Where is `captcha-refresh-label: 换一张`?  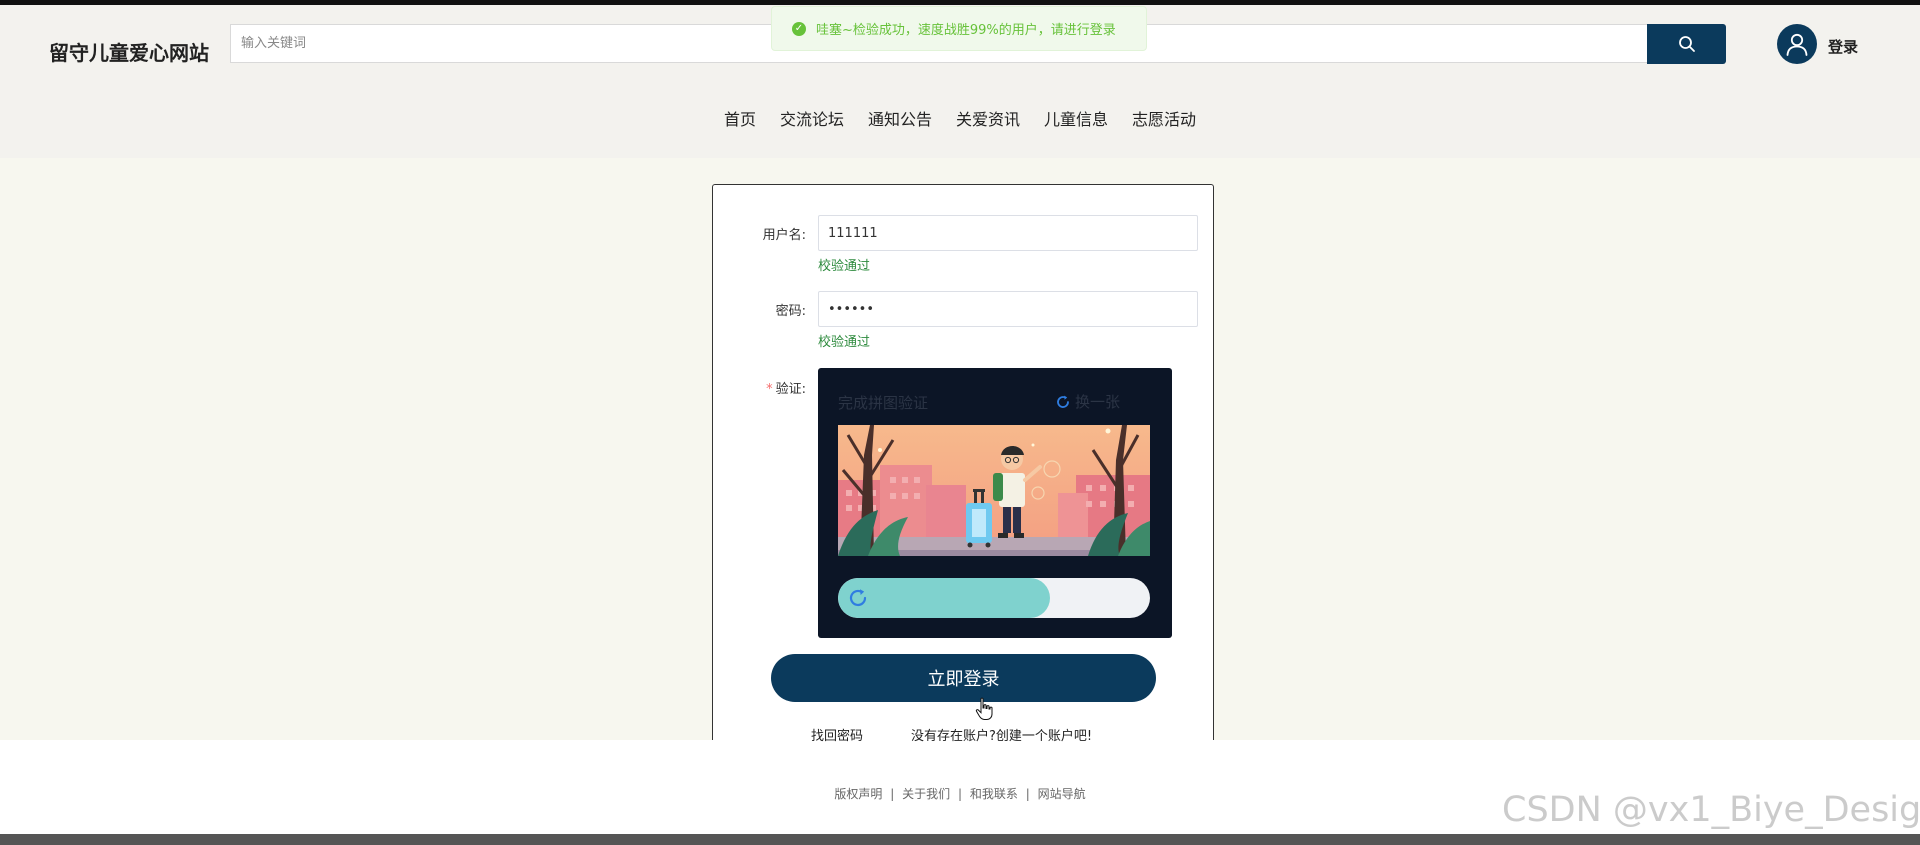 captcha-refresh-label: 换一张 is located at coordinates (1098, 402).